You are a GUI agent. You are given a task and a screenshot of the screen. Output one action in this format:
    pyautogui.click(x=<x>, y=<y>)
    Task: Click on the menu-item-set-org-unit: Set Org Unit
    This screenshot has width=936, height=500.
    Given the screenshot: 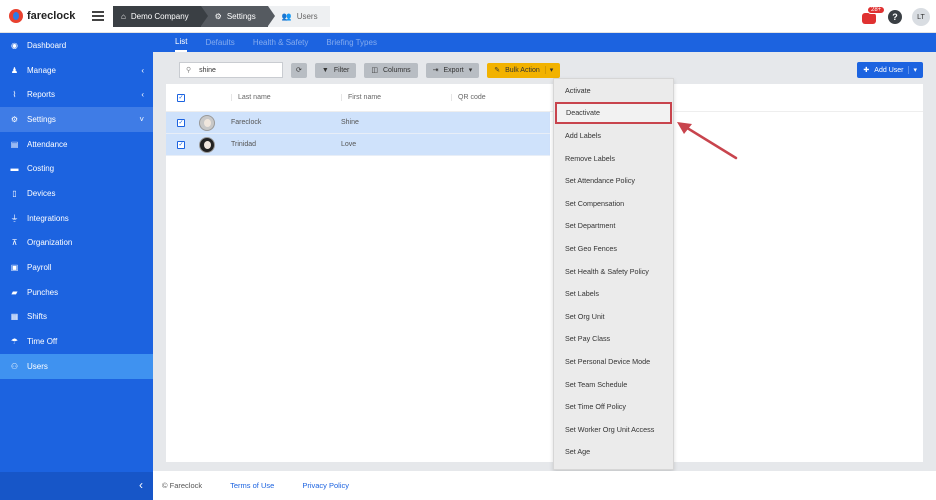 What is the action you would take?
    pyautogui.click(x=613, y=316)
    